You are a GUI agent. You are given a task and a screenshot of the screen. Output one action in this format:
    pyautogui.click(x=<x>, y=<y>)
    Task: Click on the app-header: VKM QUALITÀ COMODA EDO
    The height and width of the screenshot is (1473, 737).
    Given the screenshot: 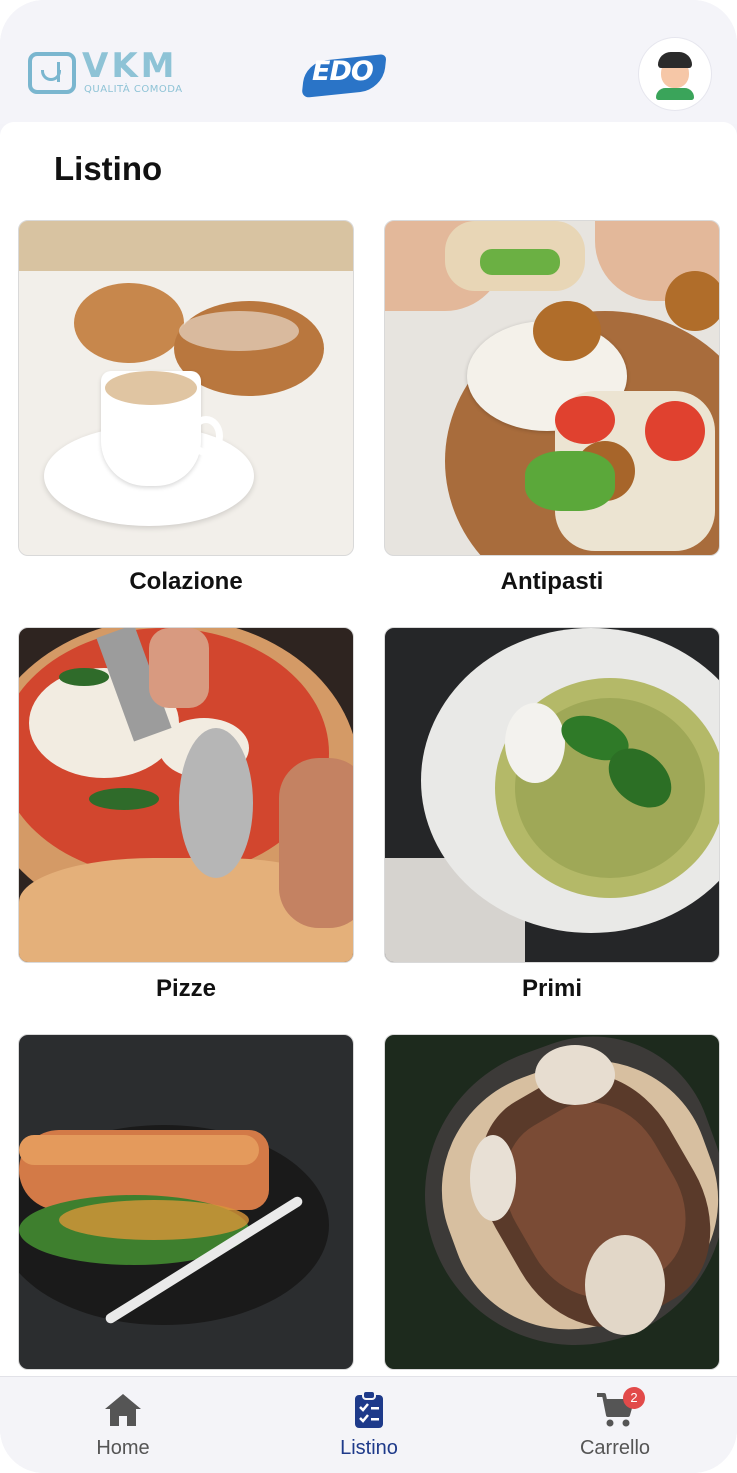 What is the action you would take?
    pyautogui.click(x=368, y=62)
    